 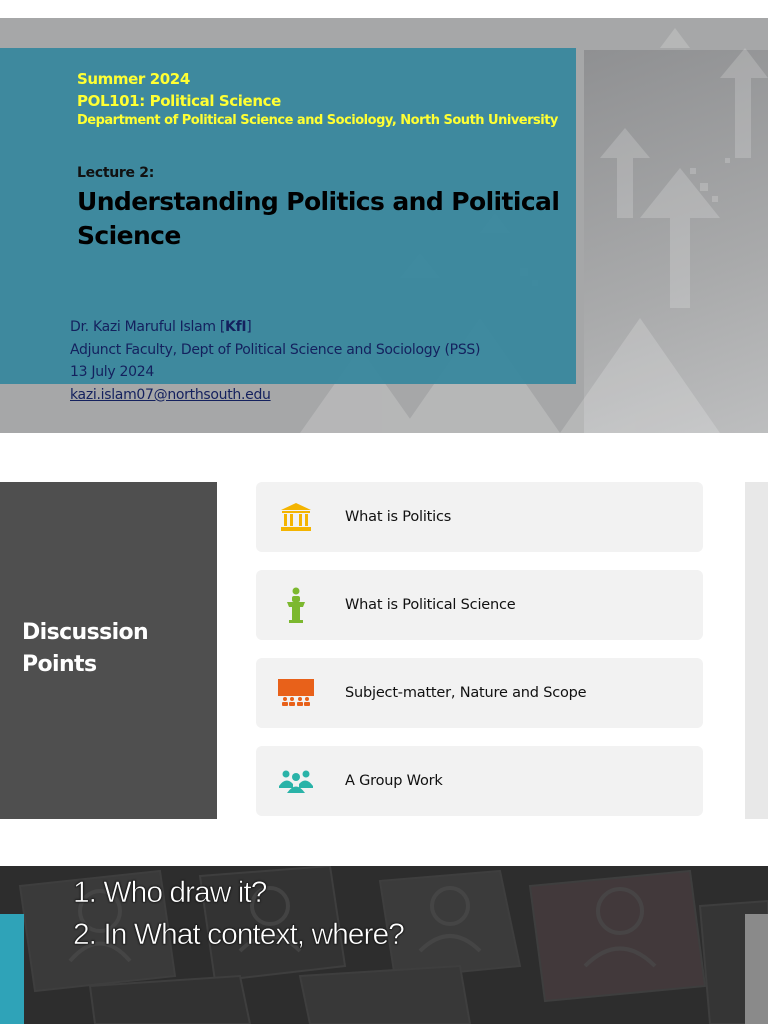 What do you see at coordinates (239, 935) in the screenshot?
I see `question-2: 2. In What context, where?` at bounding box center [239, 935].